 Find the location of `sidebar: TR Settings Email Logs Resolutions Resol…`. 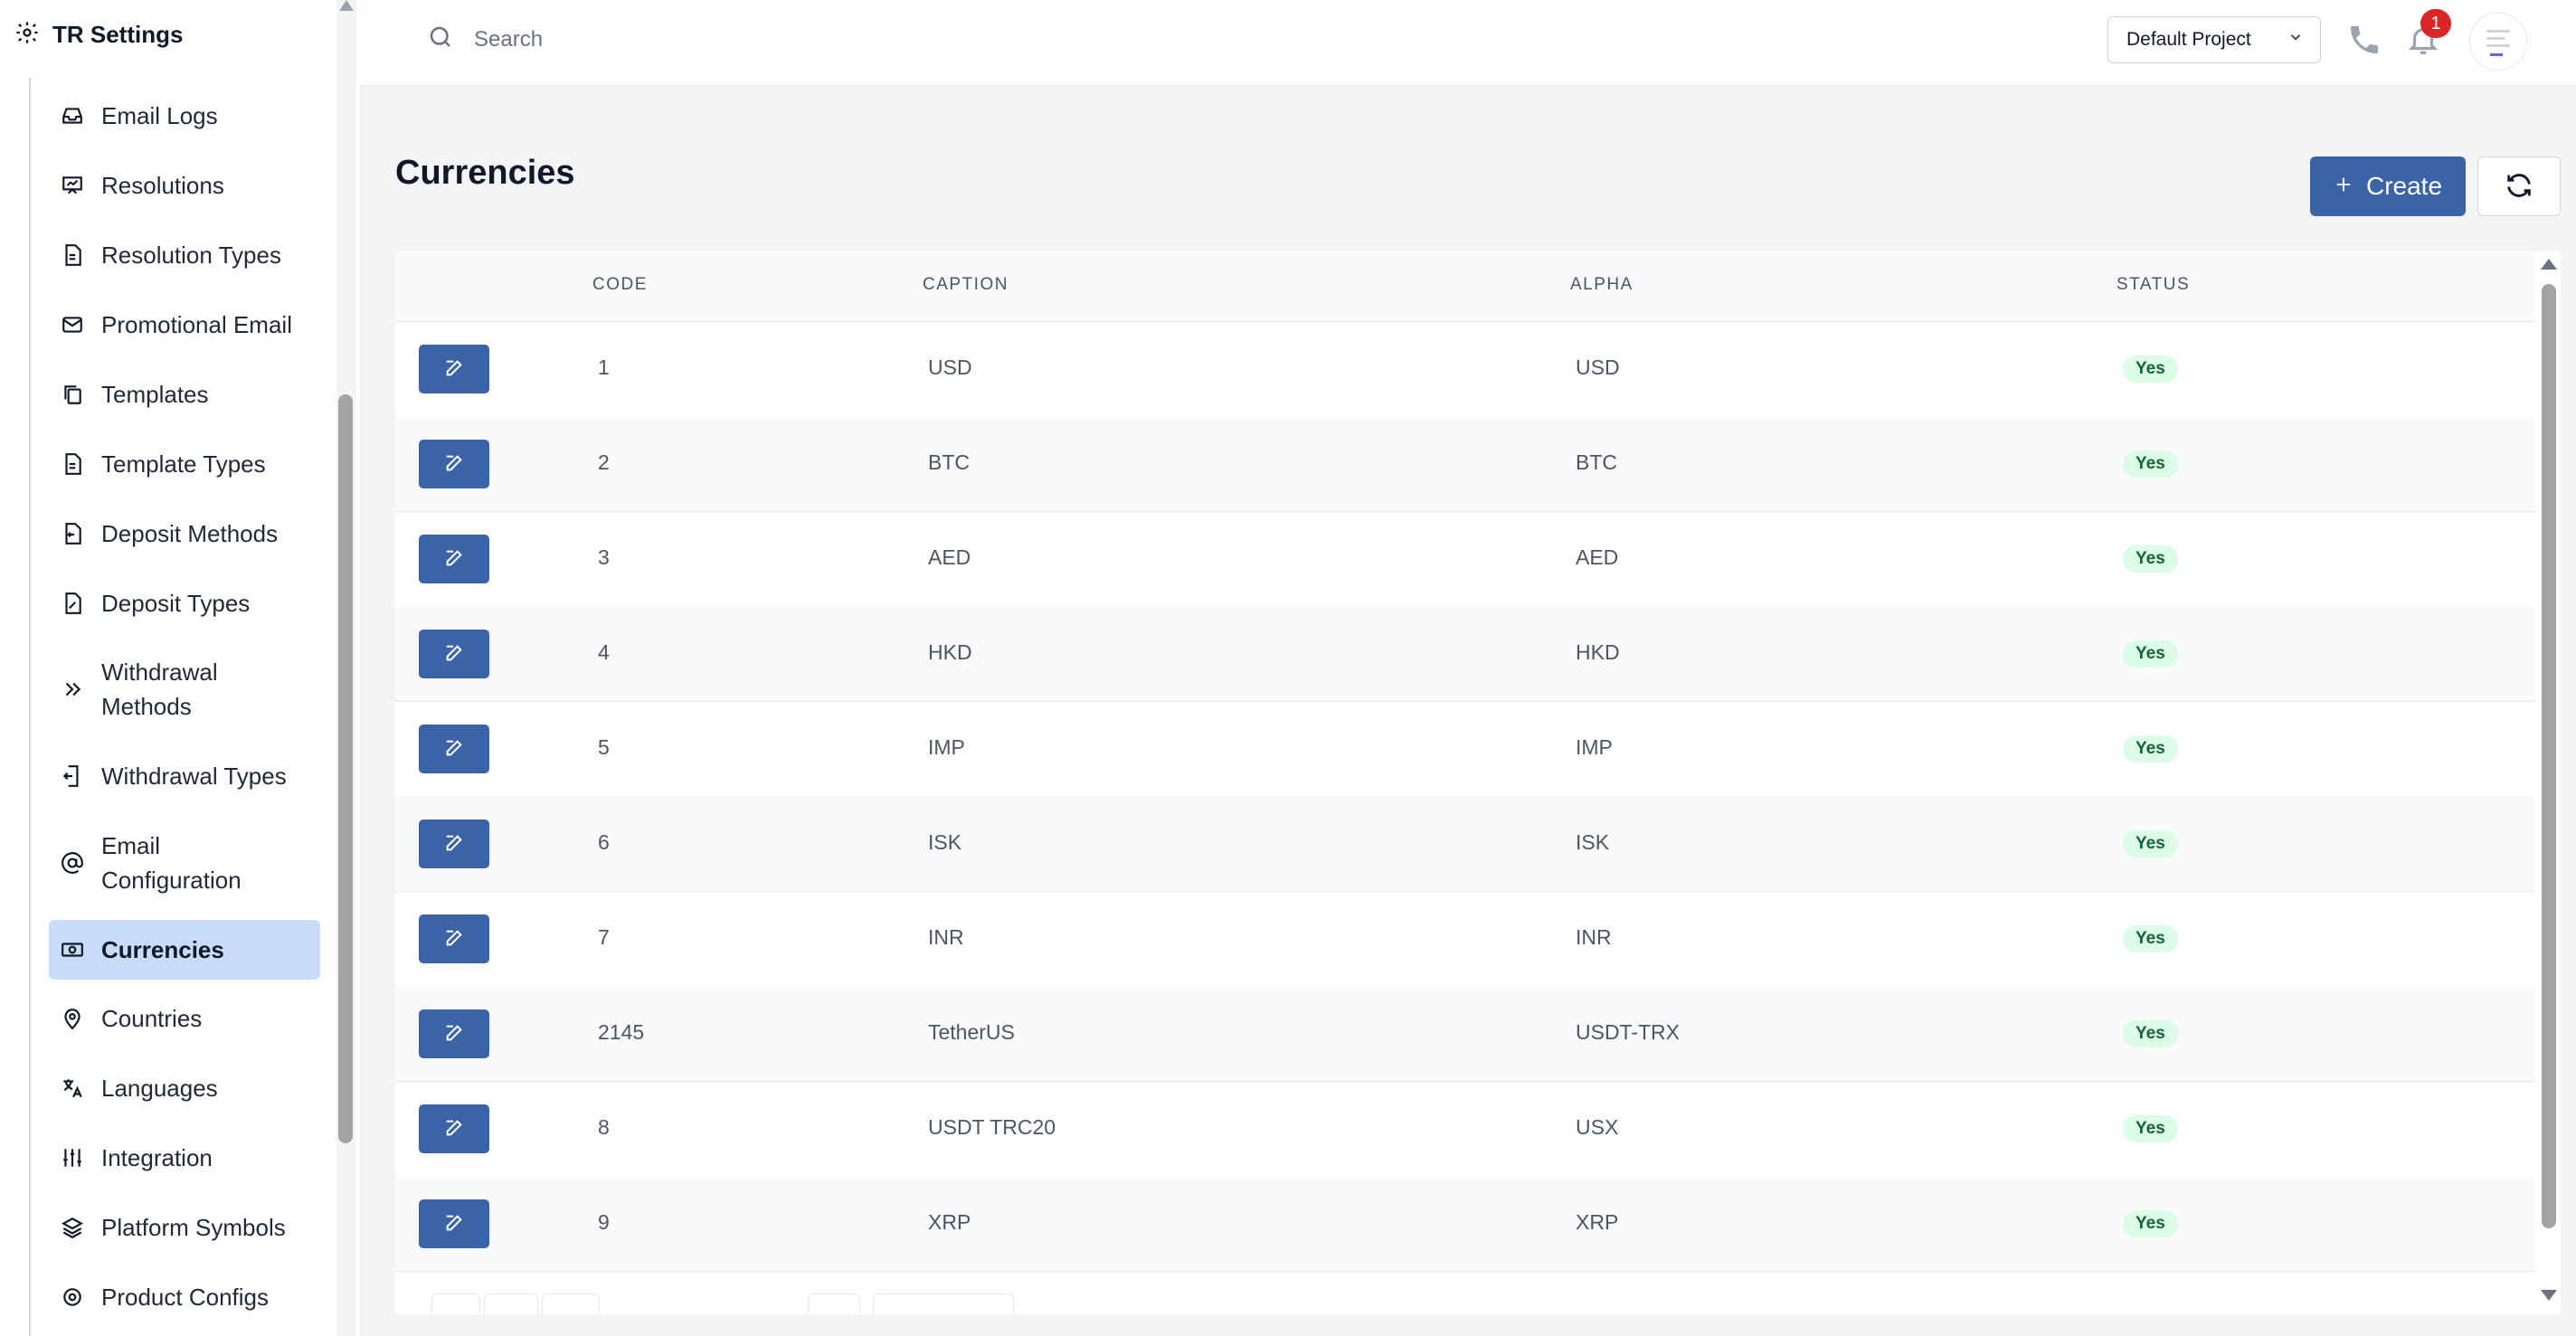

sidebar: TR Settings Email Logs Resolutions Resol… is located at coordinates (180, 668).